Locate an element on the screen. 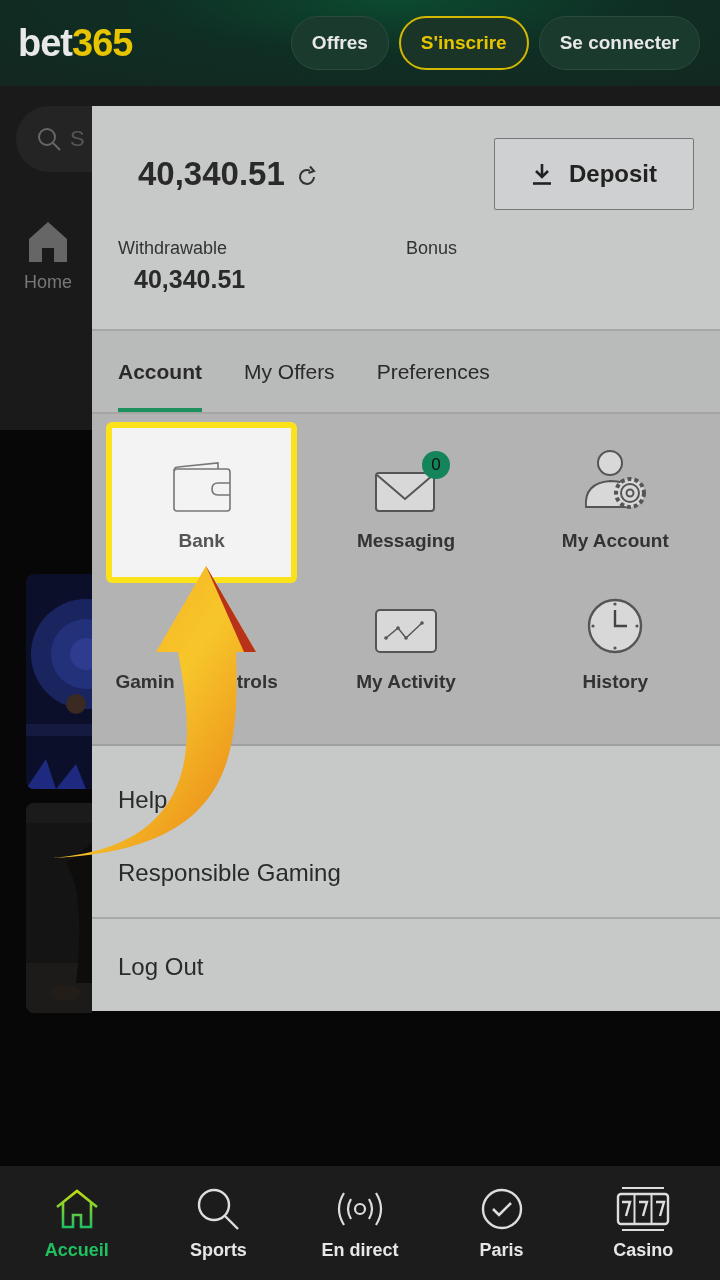  nav-item: Sports is located at coordinates (218, 1223).